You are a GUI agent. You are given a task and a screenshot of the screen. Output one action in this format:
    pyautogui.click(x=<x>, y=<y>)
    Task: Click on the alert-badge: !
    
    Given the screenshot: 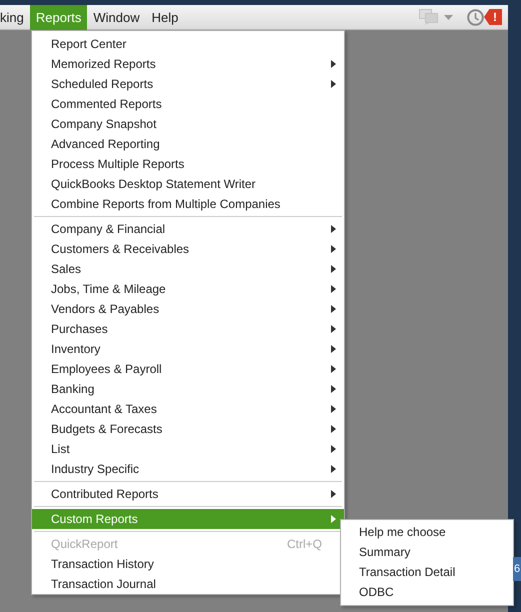 What is the action you would take?
    pyautogui.click(x=493, y=17)
    